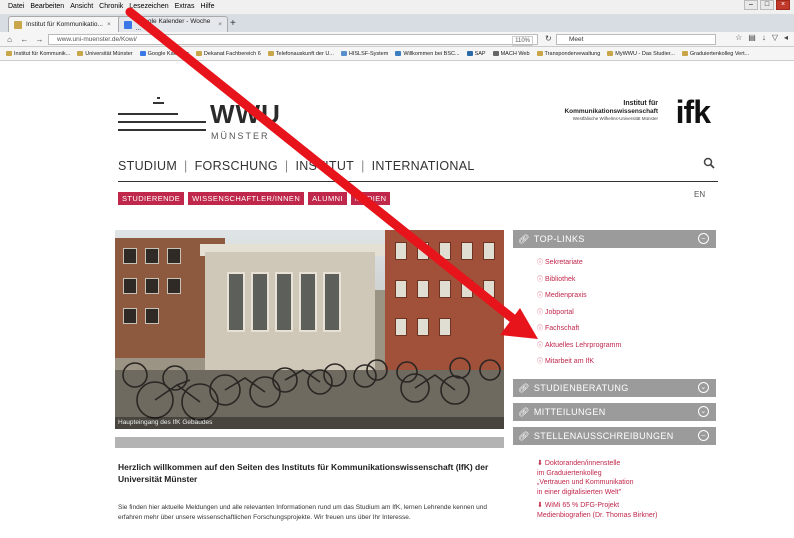 This screenshot has width=794, height=538. Describe the element at coordinates (511, 54) in the screenshot. I see `bookmark-item: MACH Web` at that location.